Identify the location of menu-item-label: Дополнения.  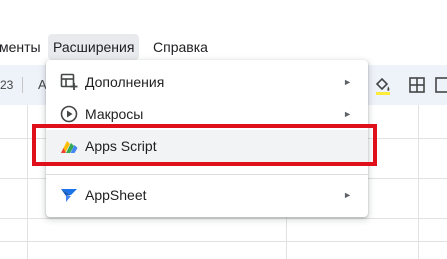
(125, 82).